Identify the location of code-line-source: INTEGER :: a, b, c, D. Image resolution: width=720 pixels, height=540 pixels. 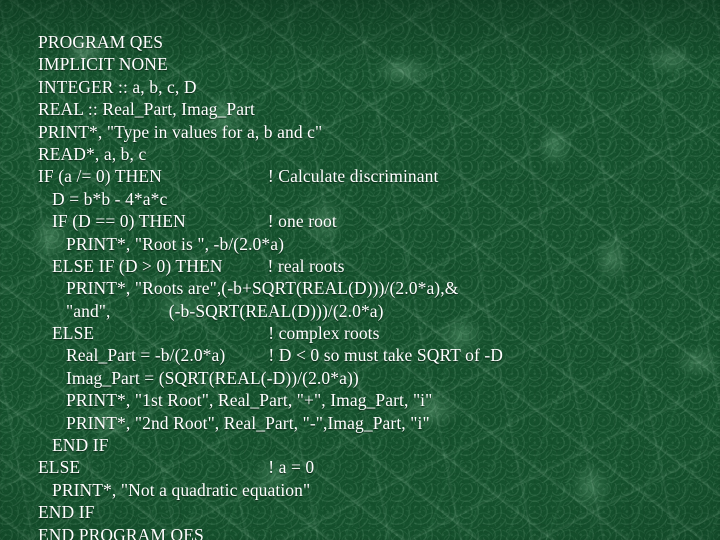
(117, 86).